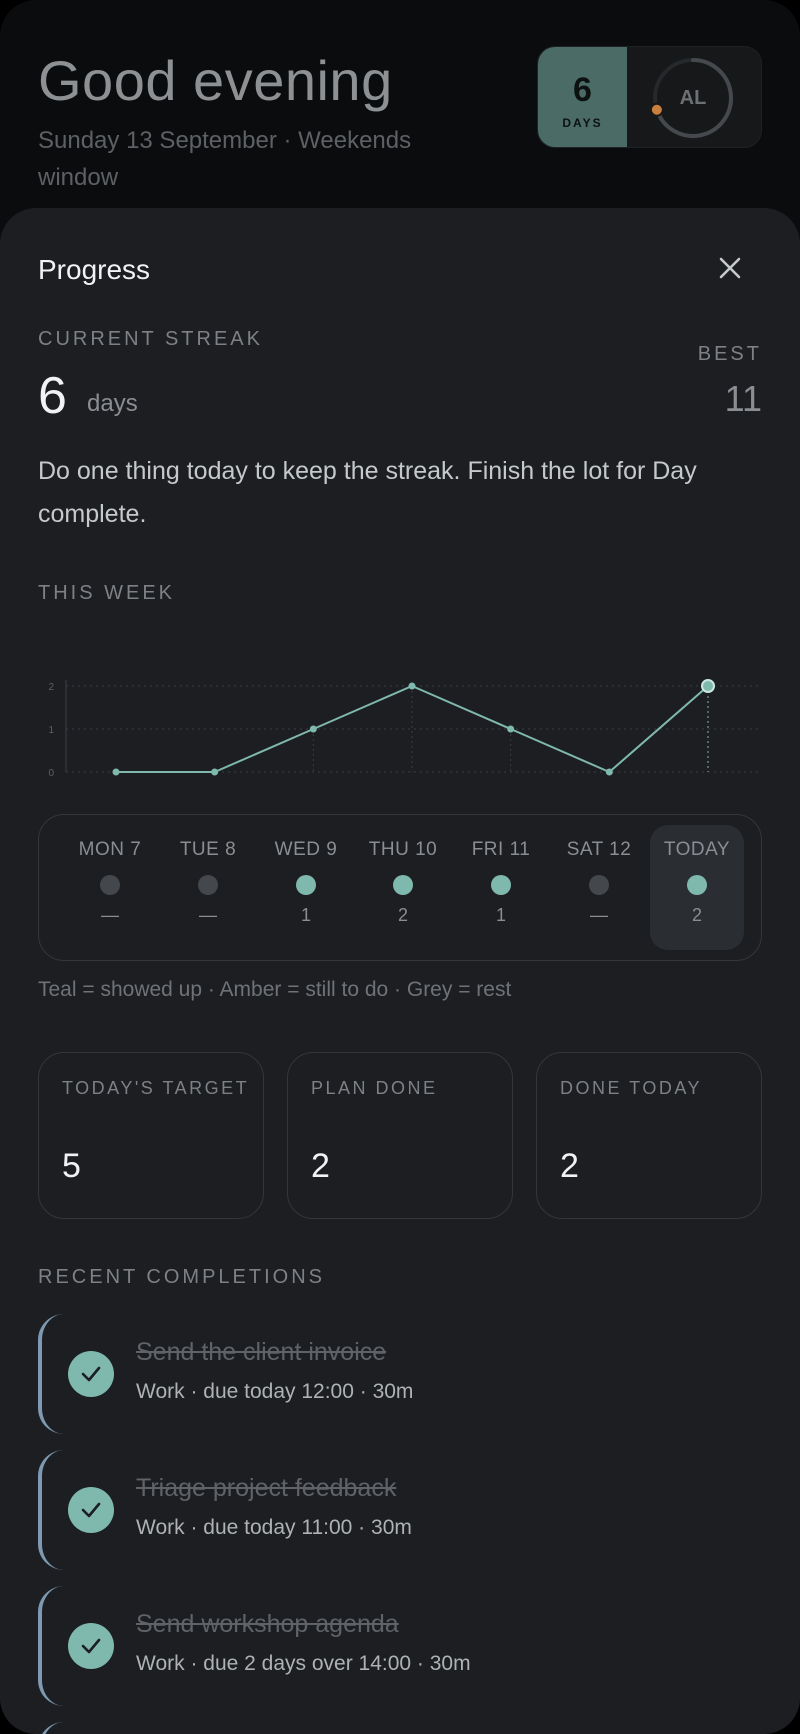  What do you see at coordinates (275, 1391) in the screenshot?
I see `completion-meta: Work · due today 12:00 · 30m` at bounding box center [275, 1391].